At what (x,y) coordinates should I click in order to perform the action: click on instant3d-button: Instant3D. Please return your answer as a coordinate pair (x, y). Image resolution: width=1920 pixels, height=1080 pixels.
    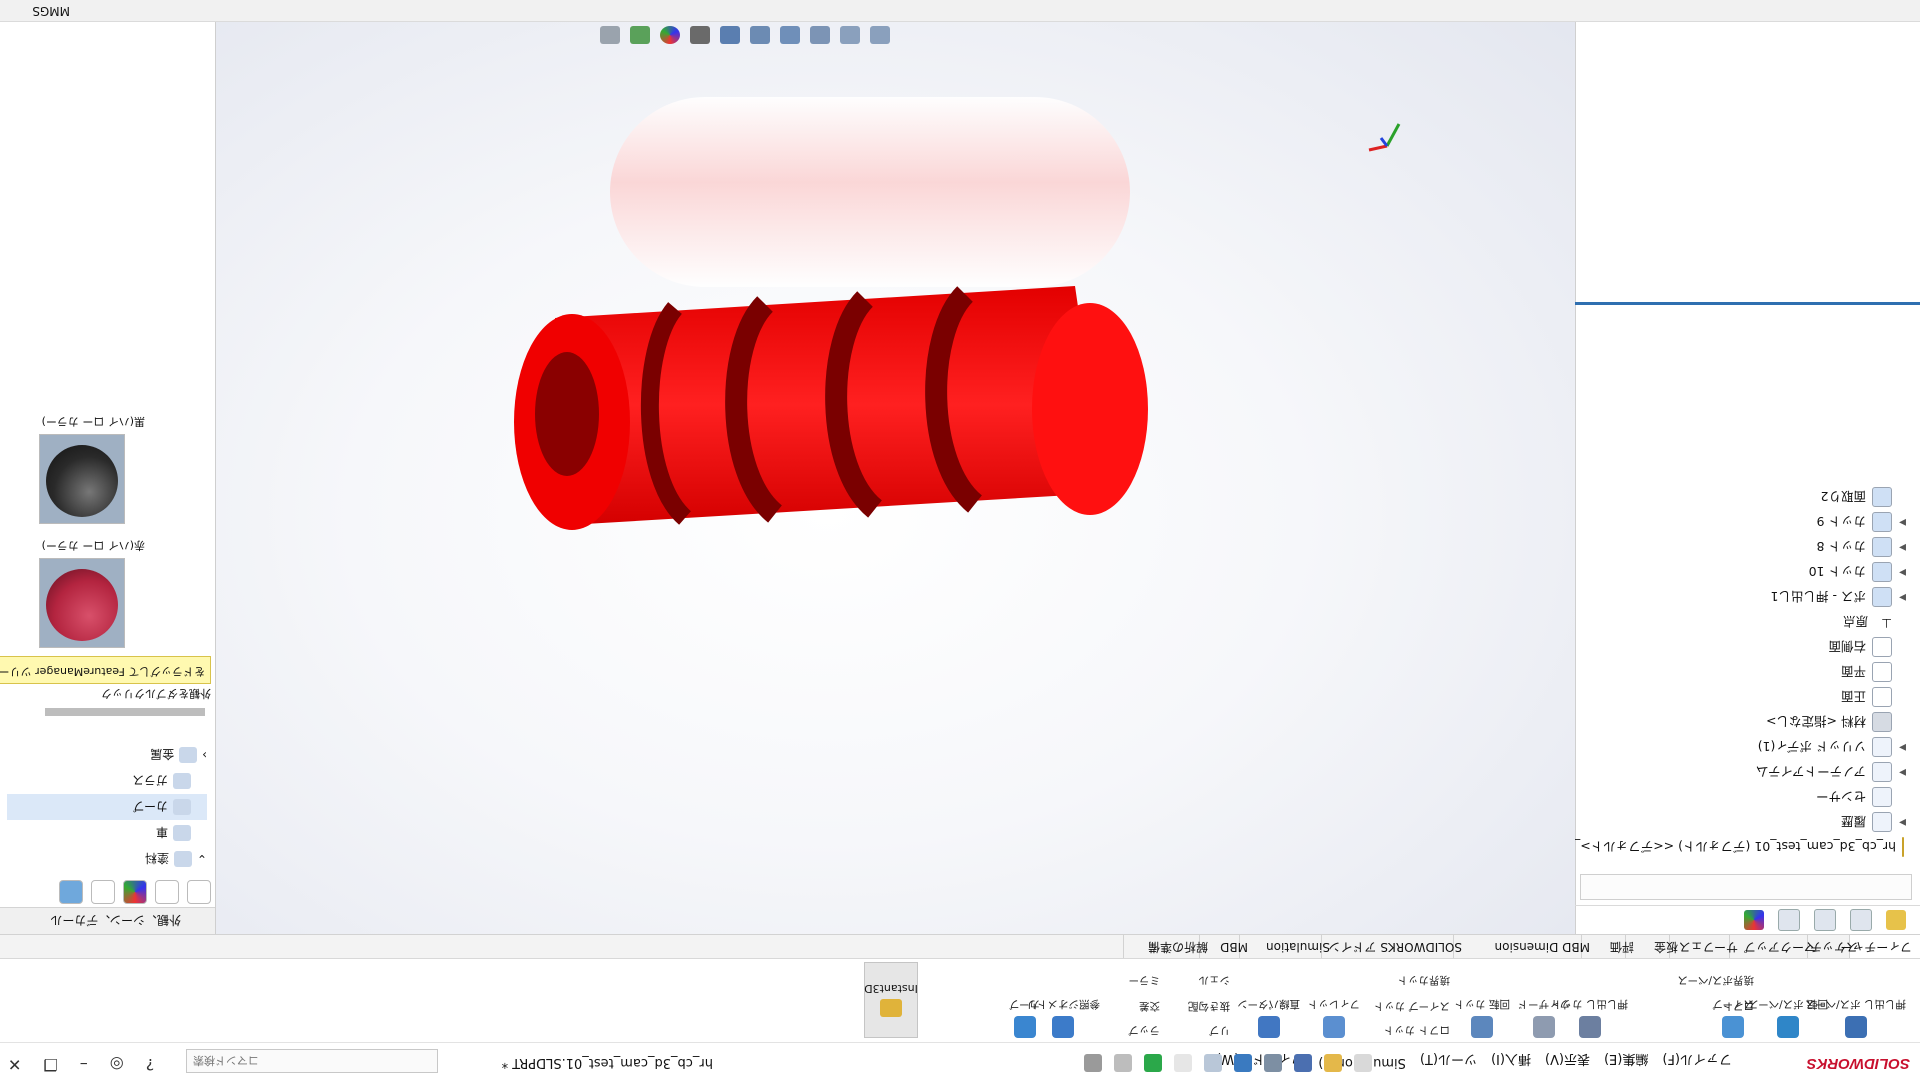
    Looking at the image, I should click on (891, 1000).